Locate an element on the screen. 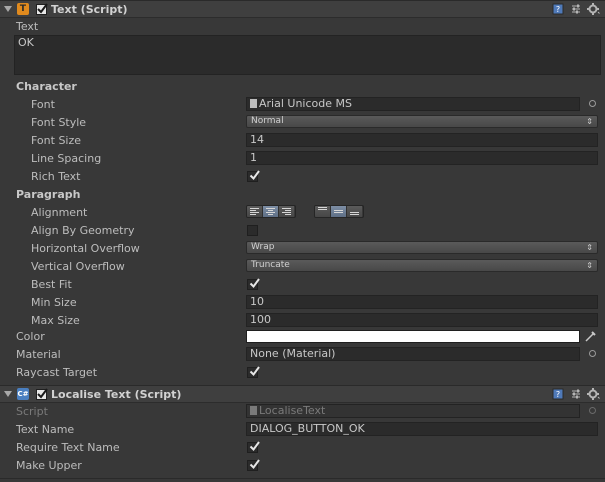 The image size is (605, 482). script-object-field: LocaliseText is located at coordinates (413, 411).